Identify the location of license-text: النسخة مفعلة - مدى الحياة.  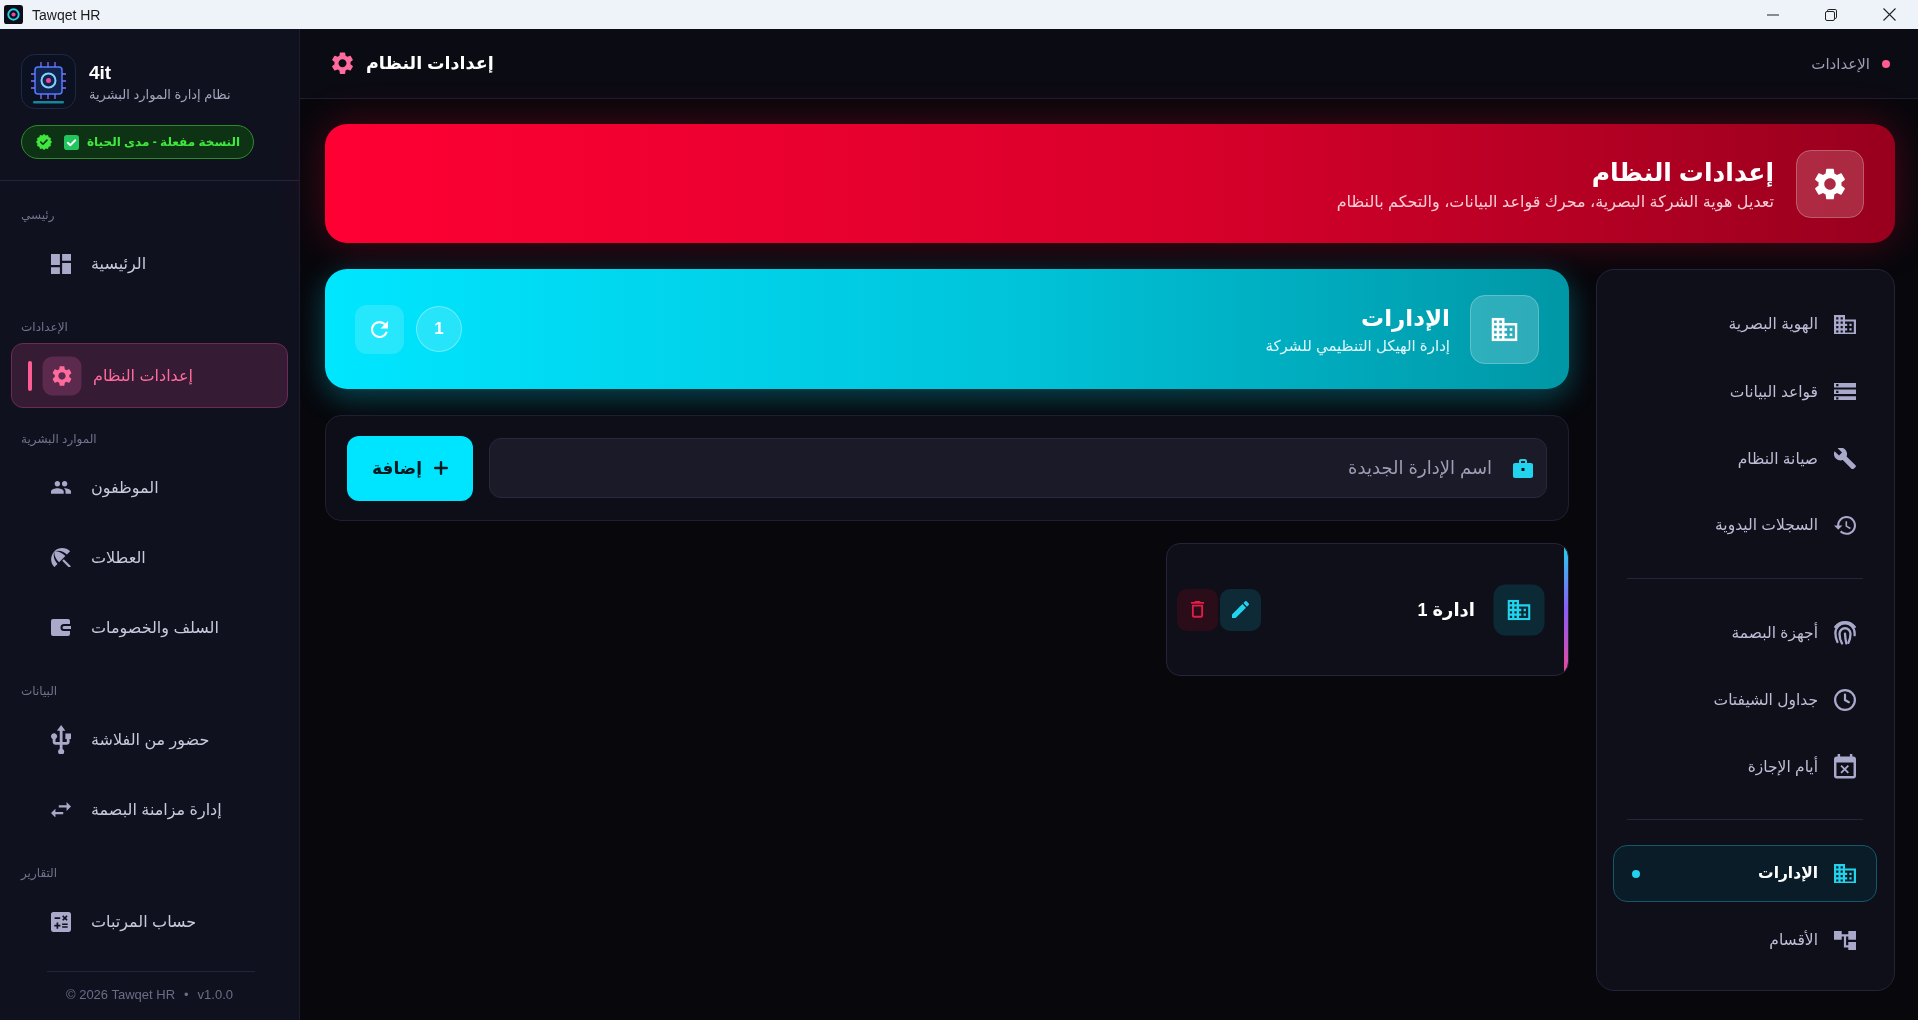
(164, 142).